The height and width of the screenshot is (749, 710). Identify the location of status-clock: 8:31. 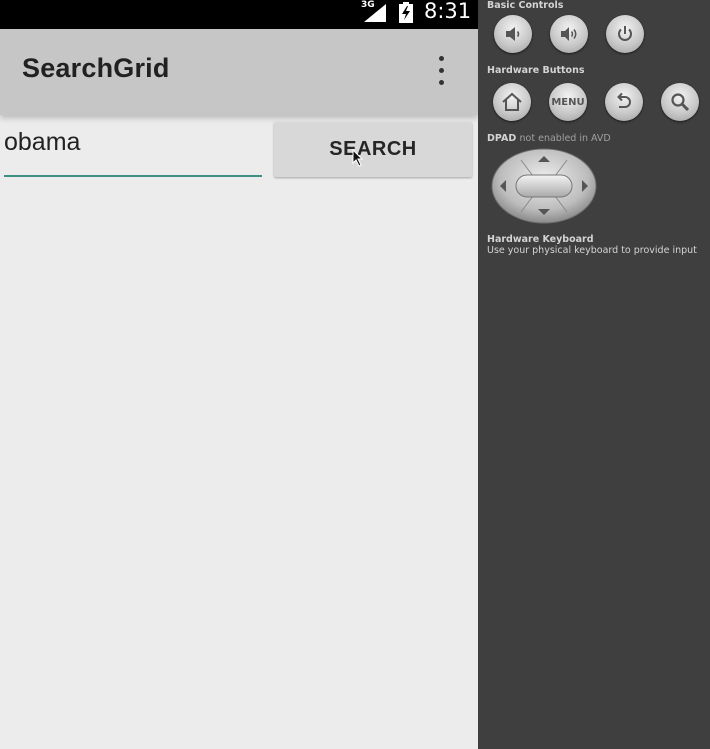
(448, 11).